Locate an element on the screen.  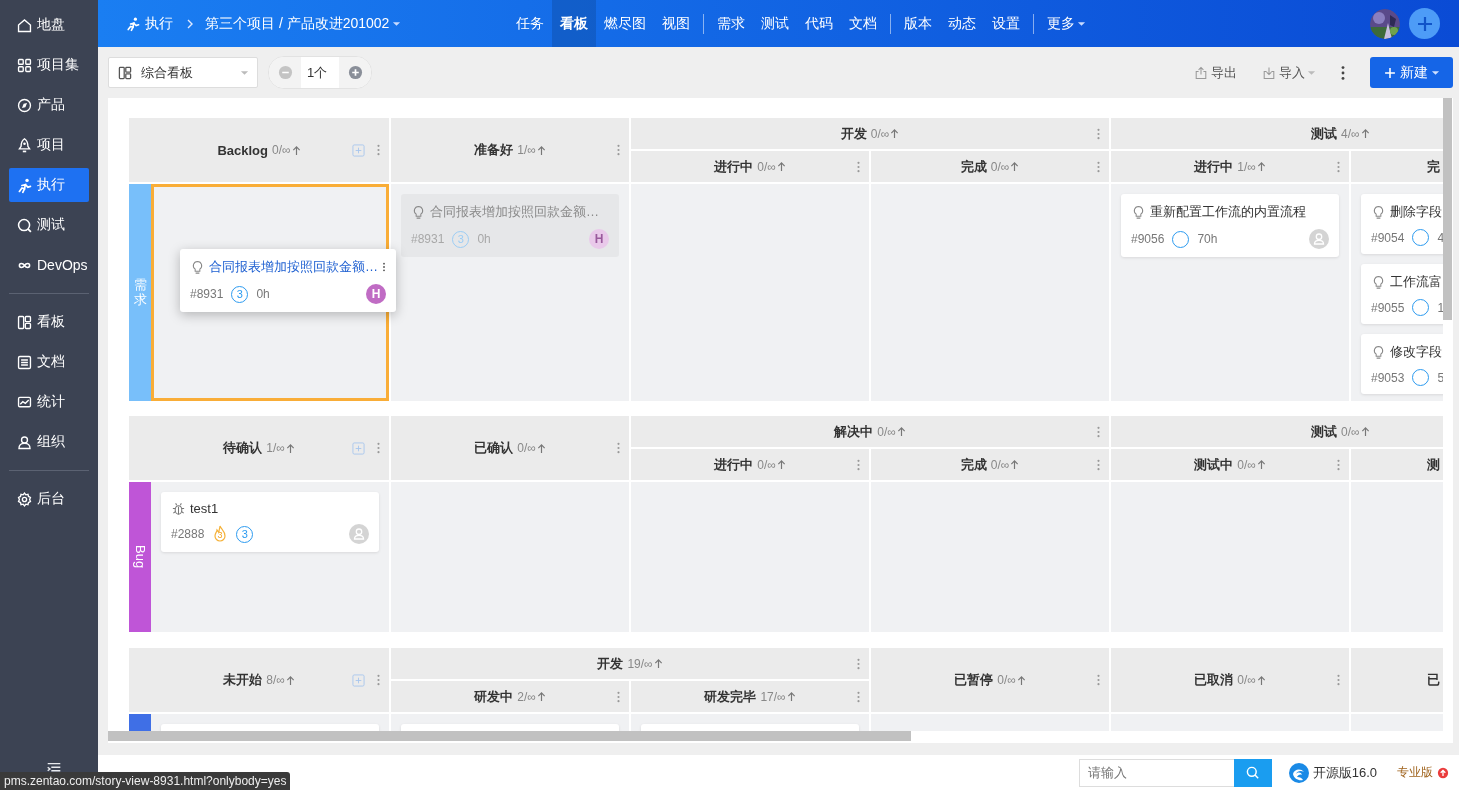
export-button: 导出 is located at coordinates (1215, 72).